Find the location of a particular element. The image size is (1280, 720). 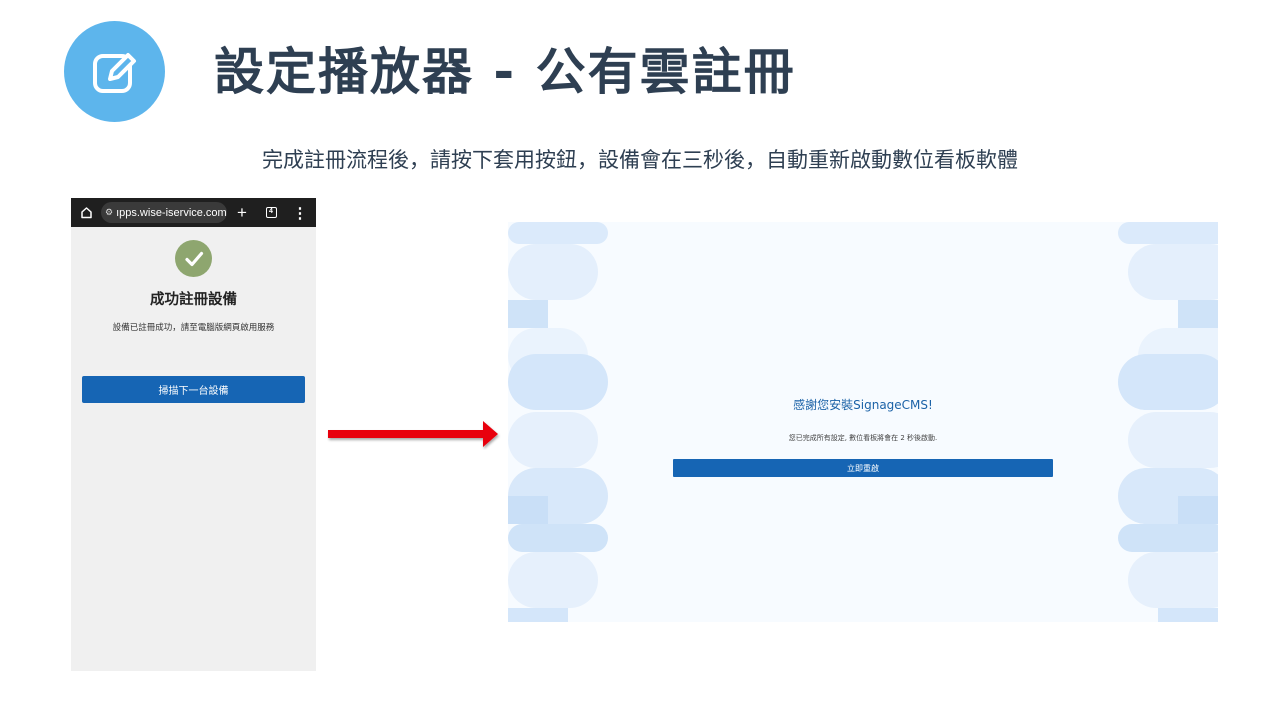

scan-next-device-button: 掃描下一台設備 is located at coordinates (193, 389).